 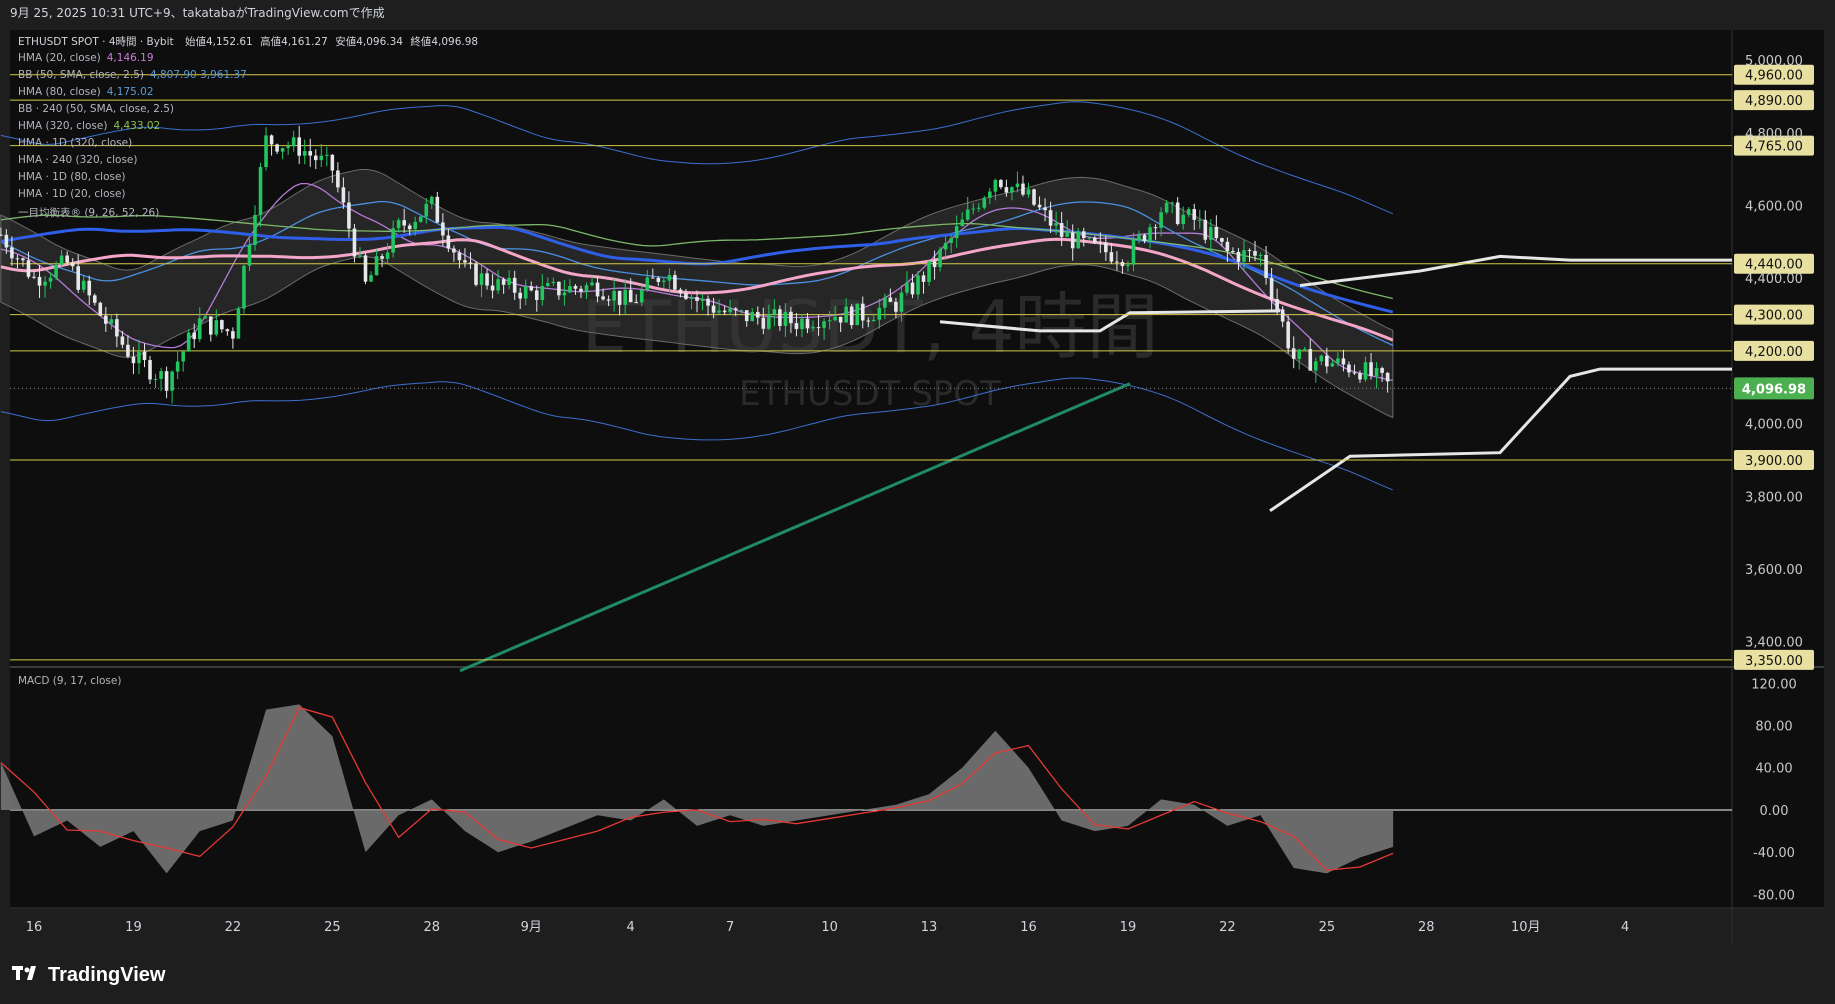 What do you see at coordinates (72, 177) in the screenshot?
I see `legend-row-label: HMA · 1D (80, close)` at bounding box center [72, 177].